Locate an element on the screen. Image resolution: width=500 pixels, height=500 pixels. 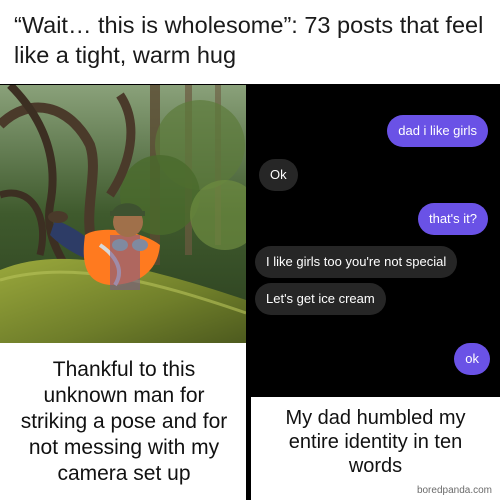
chat-bubble-incoming: Let's get ice cream is located at coordinates (320, 299).